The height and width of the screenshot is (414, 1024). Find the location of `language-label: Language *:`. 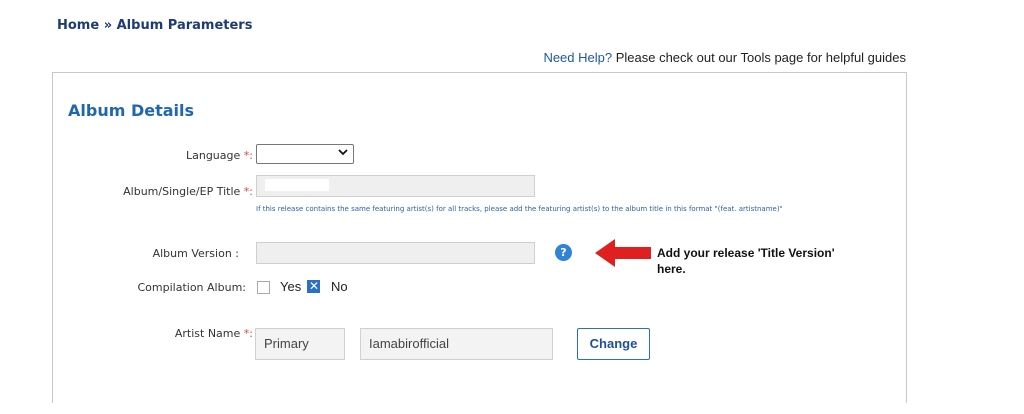

language-label: Language *: is located at coordinates (219, 155).